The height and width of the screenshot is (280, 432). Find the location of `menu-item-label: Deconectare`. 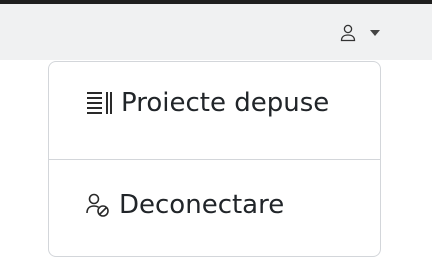

menu-item-label: Deconectare is located at coordinates (202, 205).